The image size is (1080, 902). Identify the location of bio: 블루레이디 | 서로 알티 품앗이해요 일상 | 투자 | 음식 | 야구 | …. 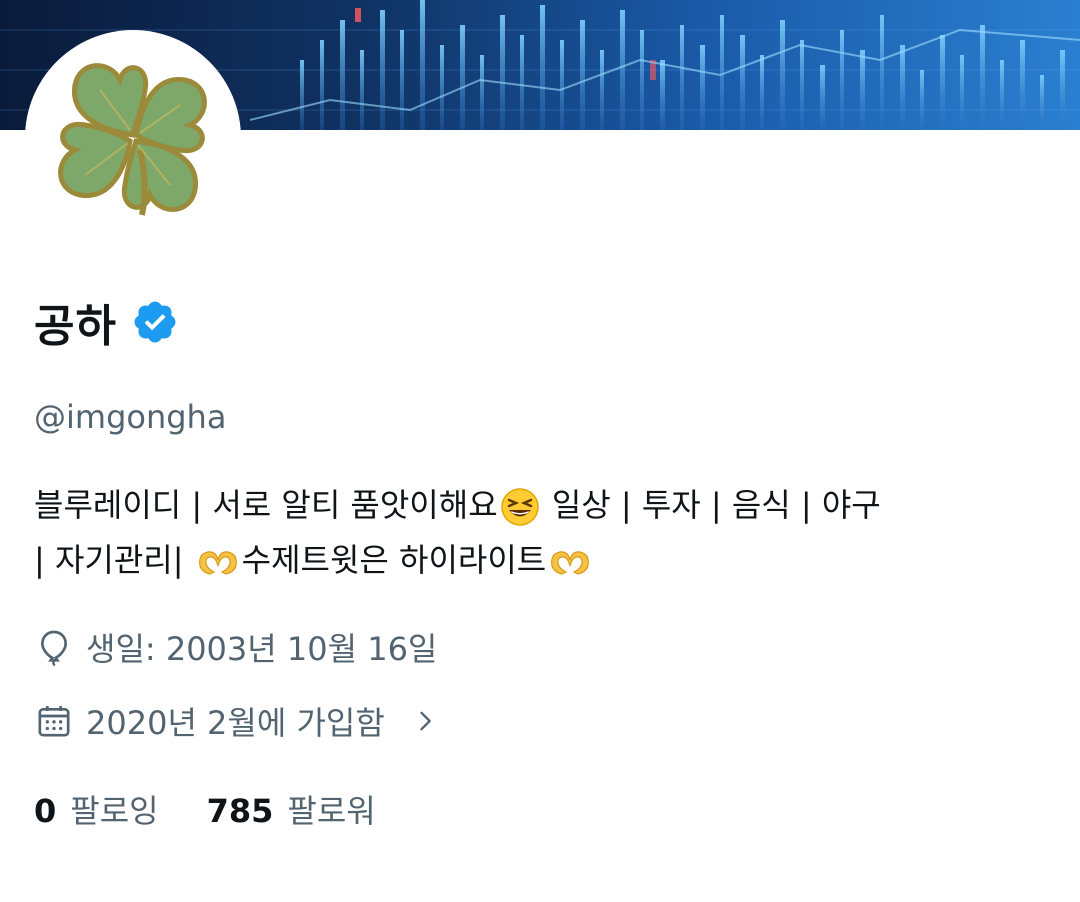
(544, 533).